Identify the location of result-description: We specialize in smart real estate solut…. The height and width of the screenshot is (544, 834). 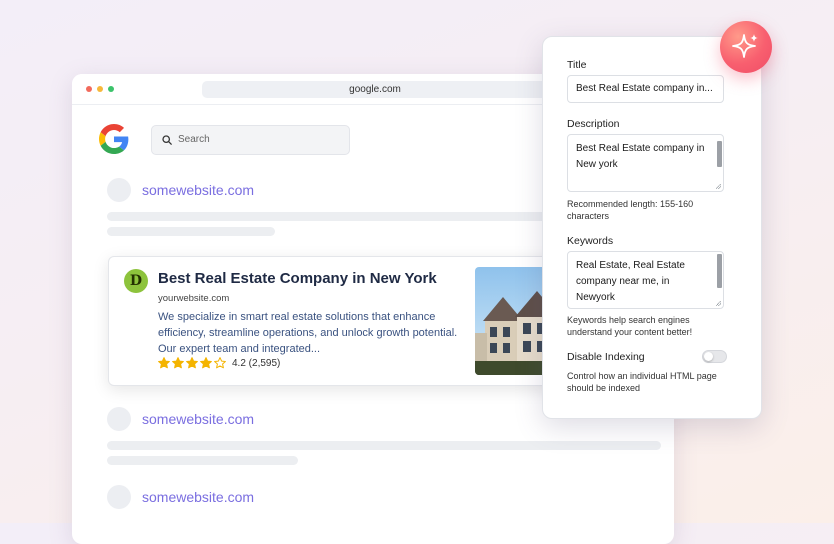
(308, 333).